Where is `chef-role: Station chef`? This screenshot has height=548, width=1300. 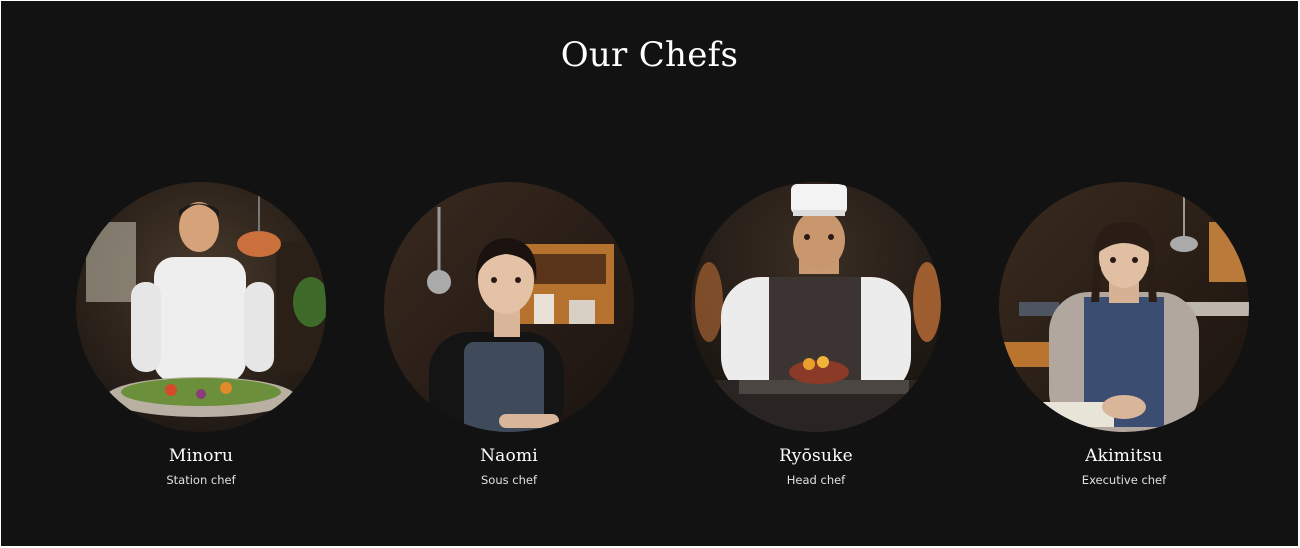
chef-role: Station chef is located at coordinates (201, 480).